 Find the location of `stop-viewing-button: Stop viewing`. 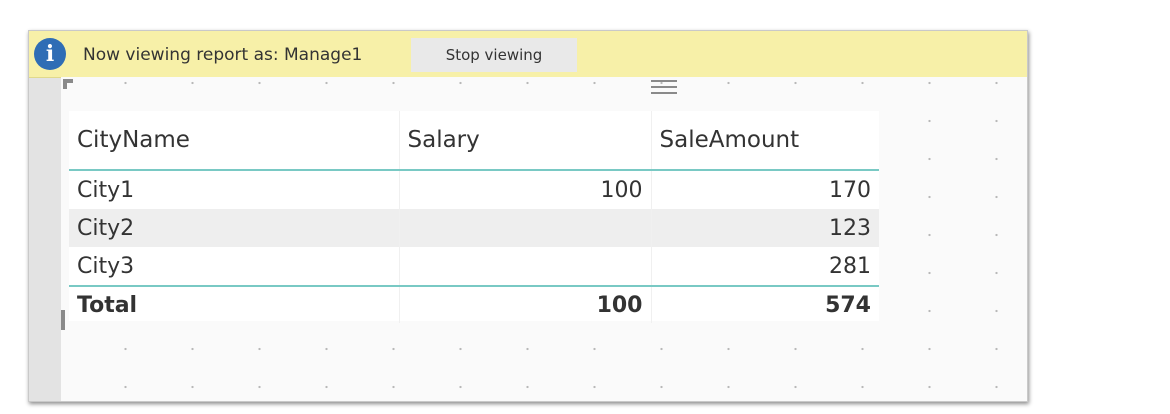

stop-viewing-button: Stop viewing is located at coordinates (494, 55).